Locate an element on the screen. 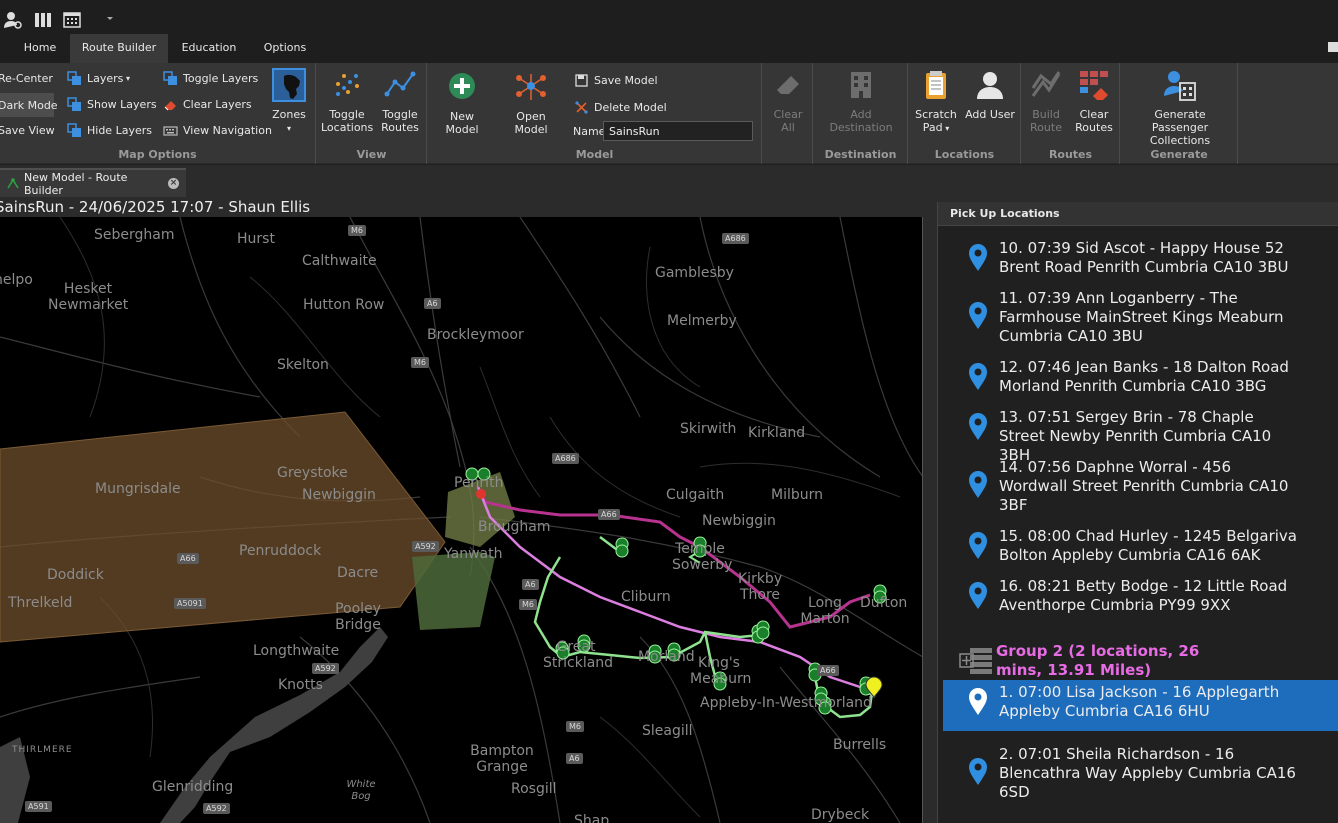 The height and width of the screenshot is (823, 1338). place-label: Melmerby is located at coordinates (702, 321).